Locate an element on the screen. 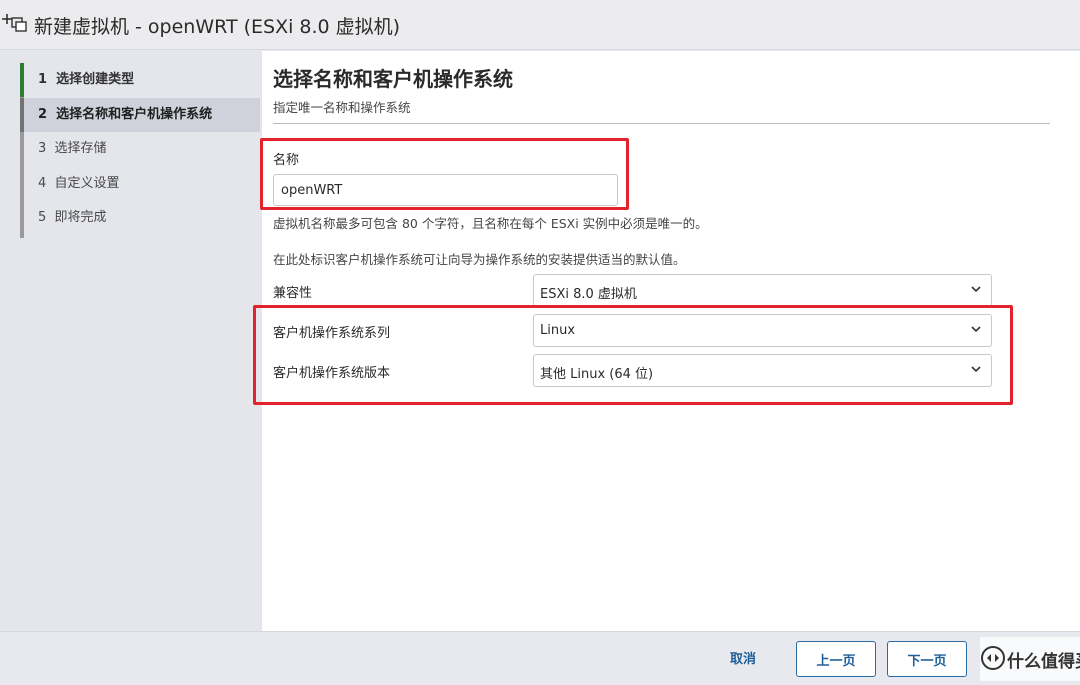 The image size is (1080, 685). step-number: 5 is located at coordinates (42, 217).